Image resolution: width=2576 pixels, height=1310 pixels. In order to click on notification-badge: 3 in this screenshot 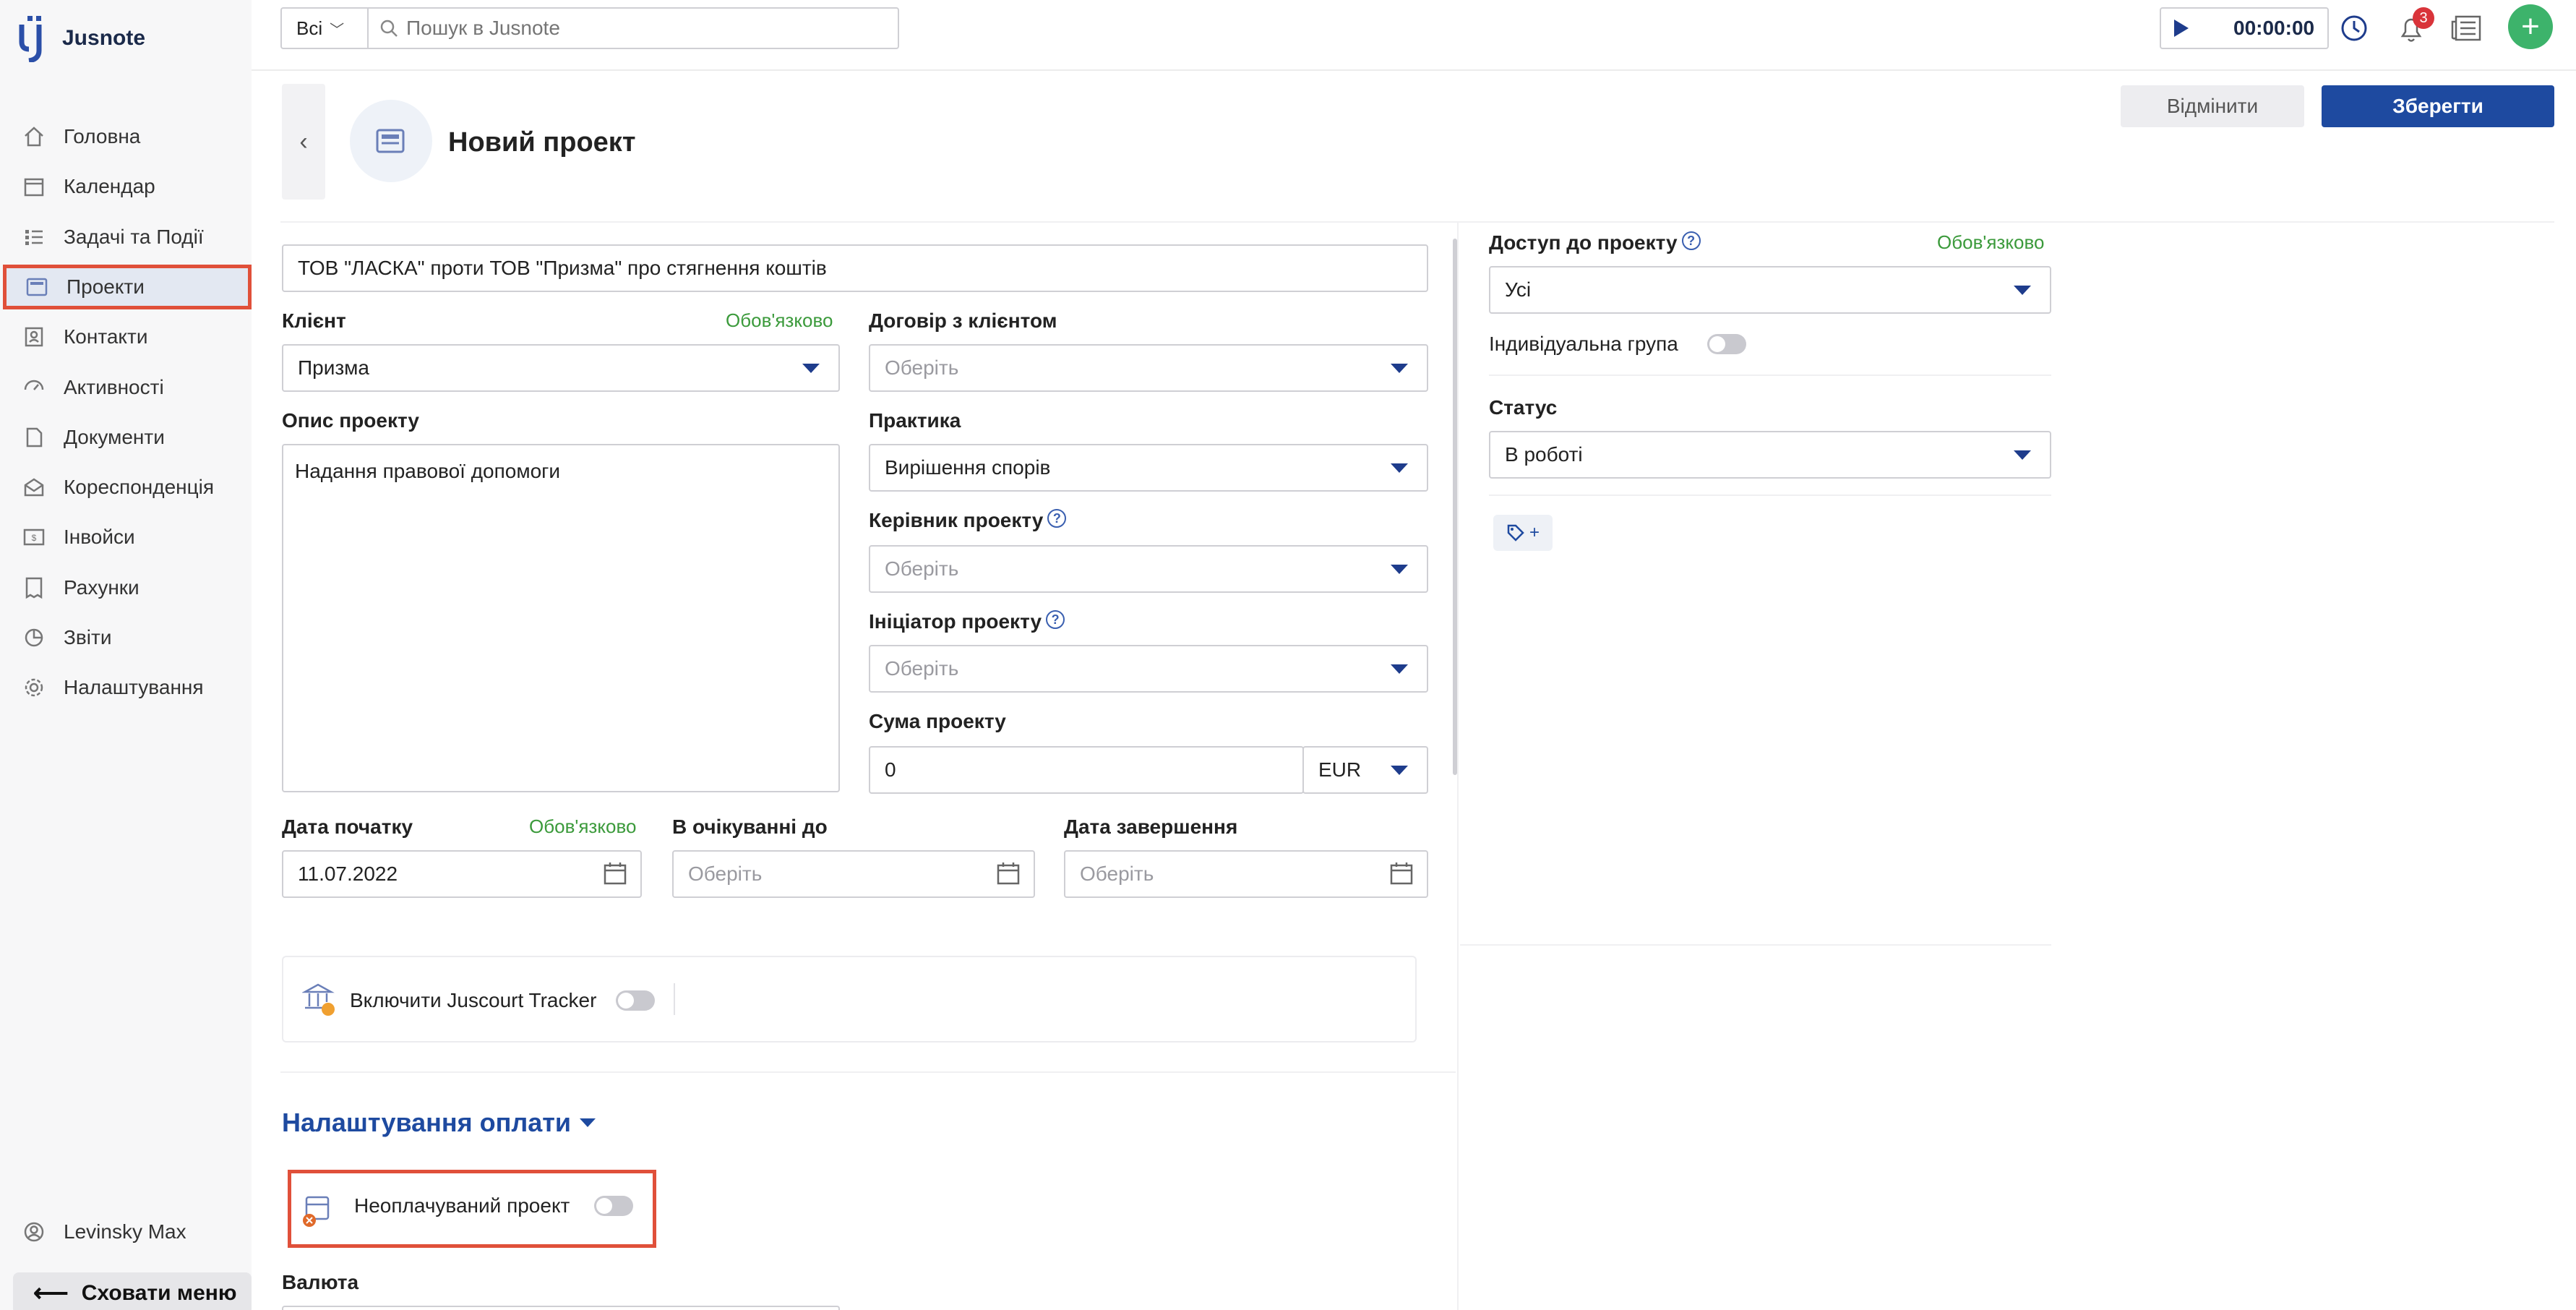, I will do `click(2424, 18)`.